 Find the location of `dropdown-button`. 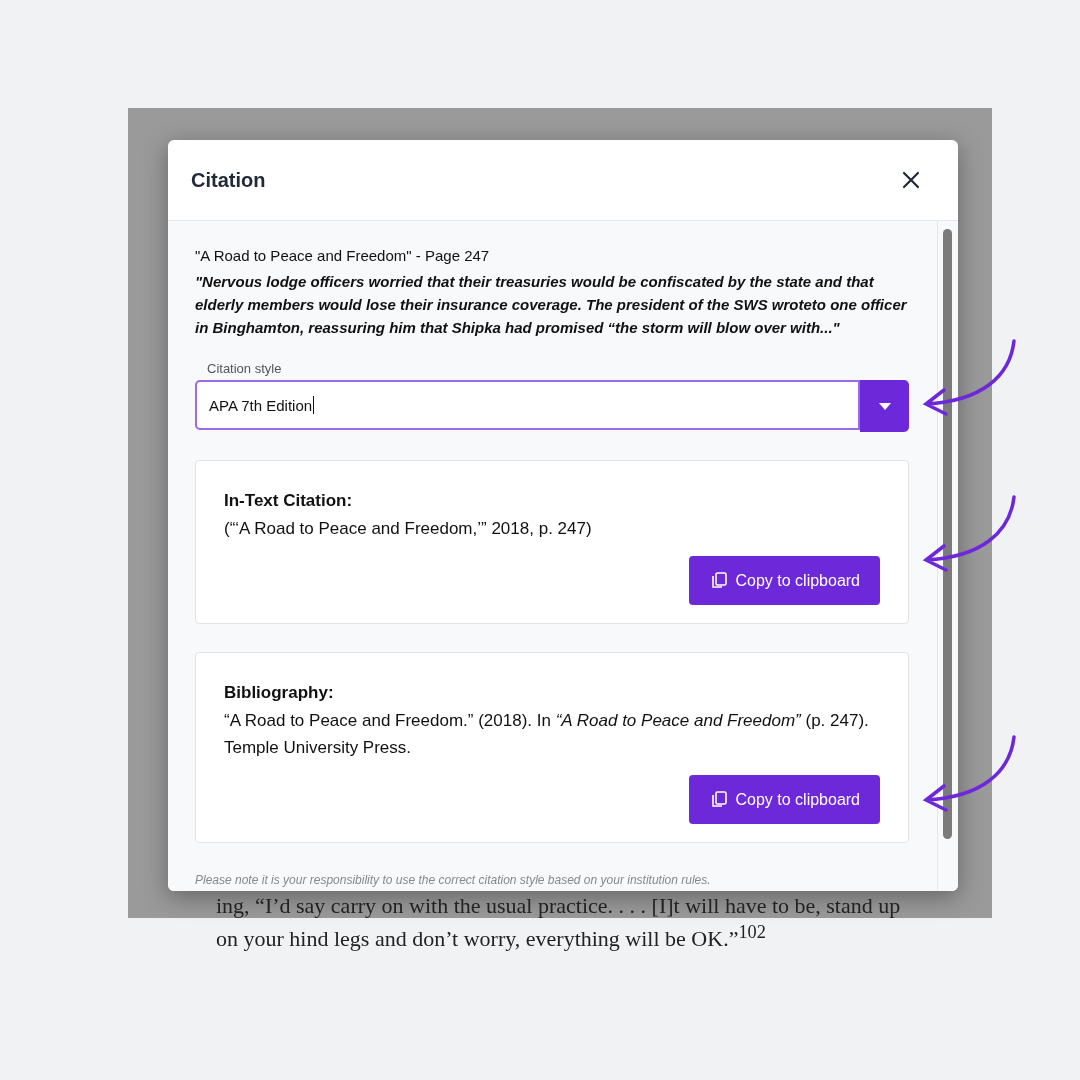

dropdown-button is located at coordinates (884, 406).